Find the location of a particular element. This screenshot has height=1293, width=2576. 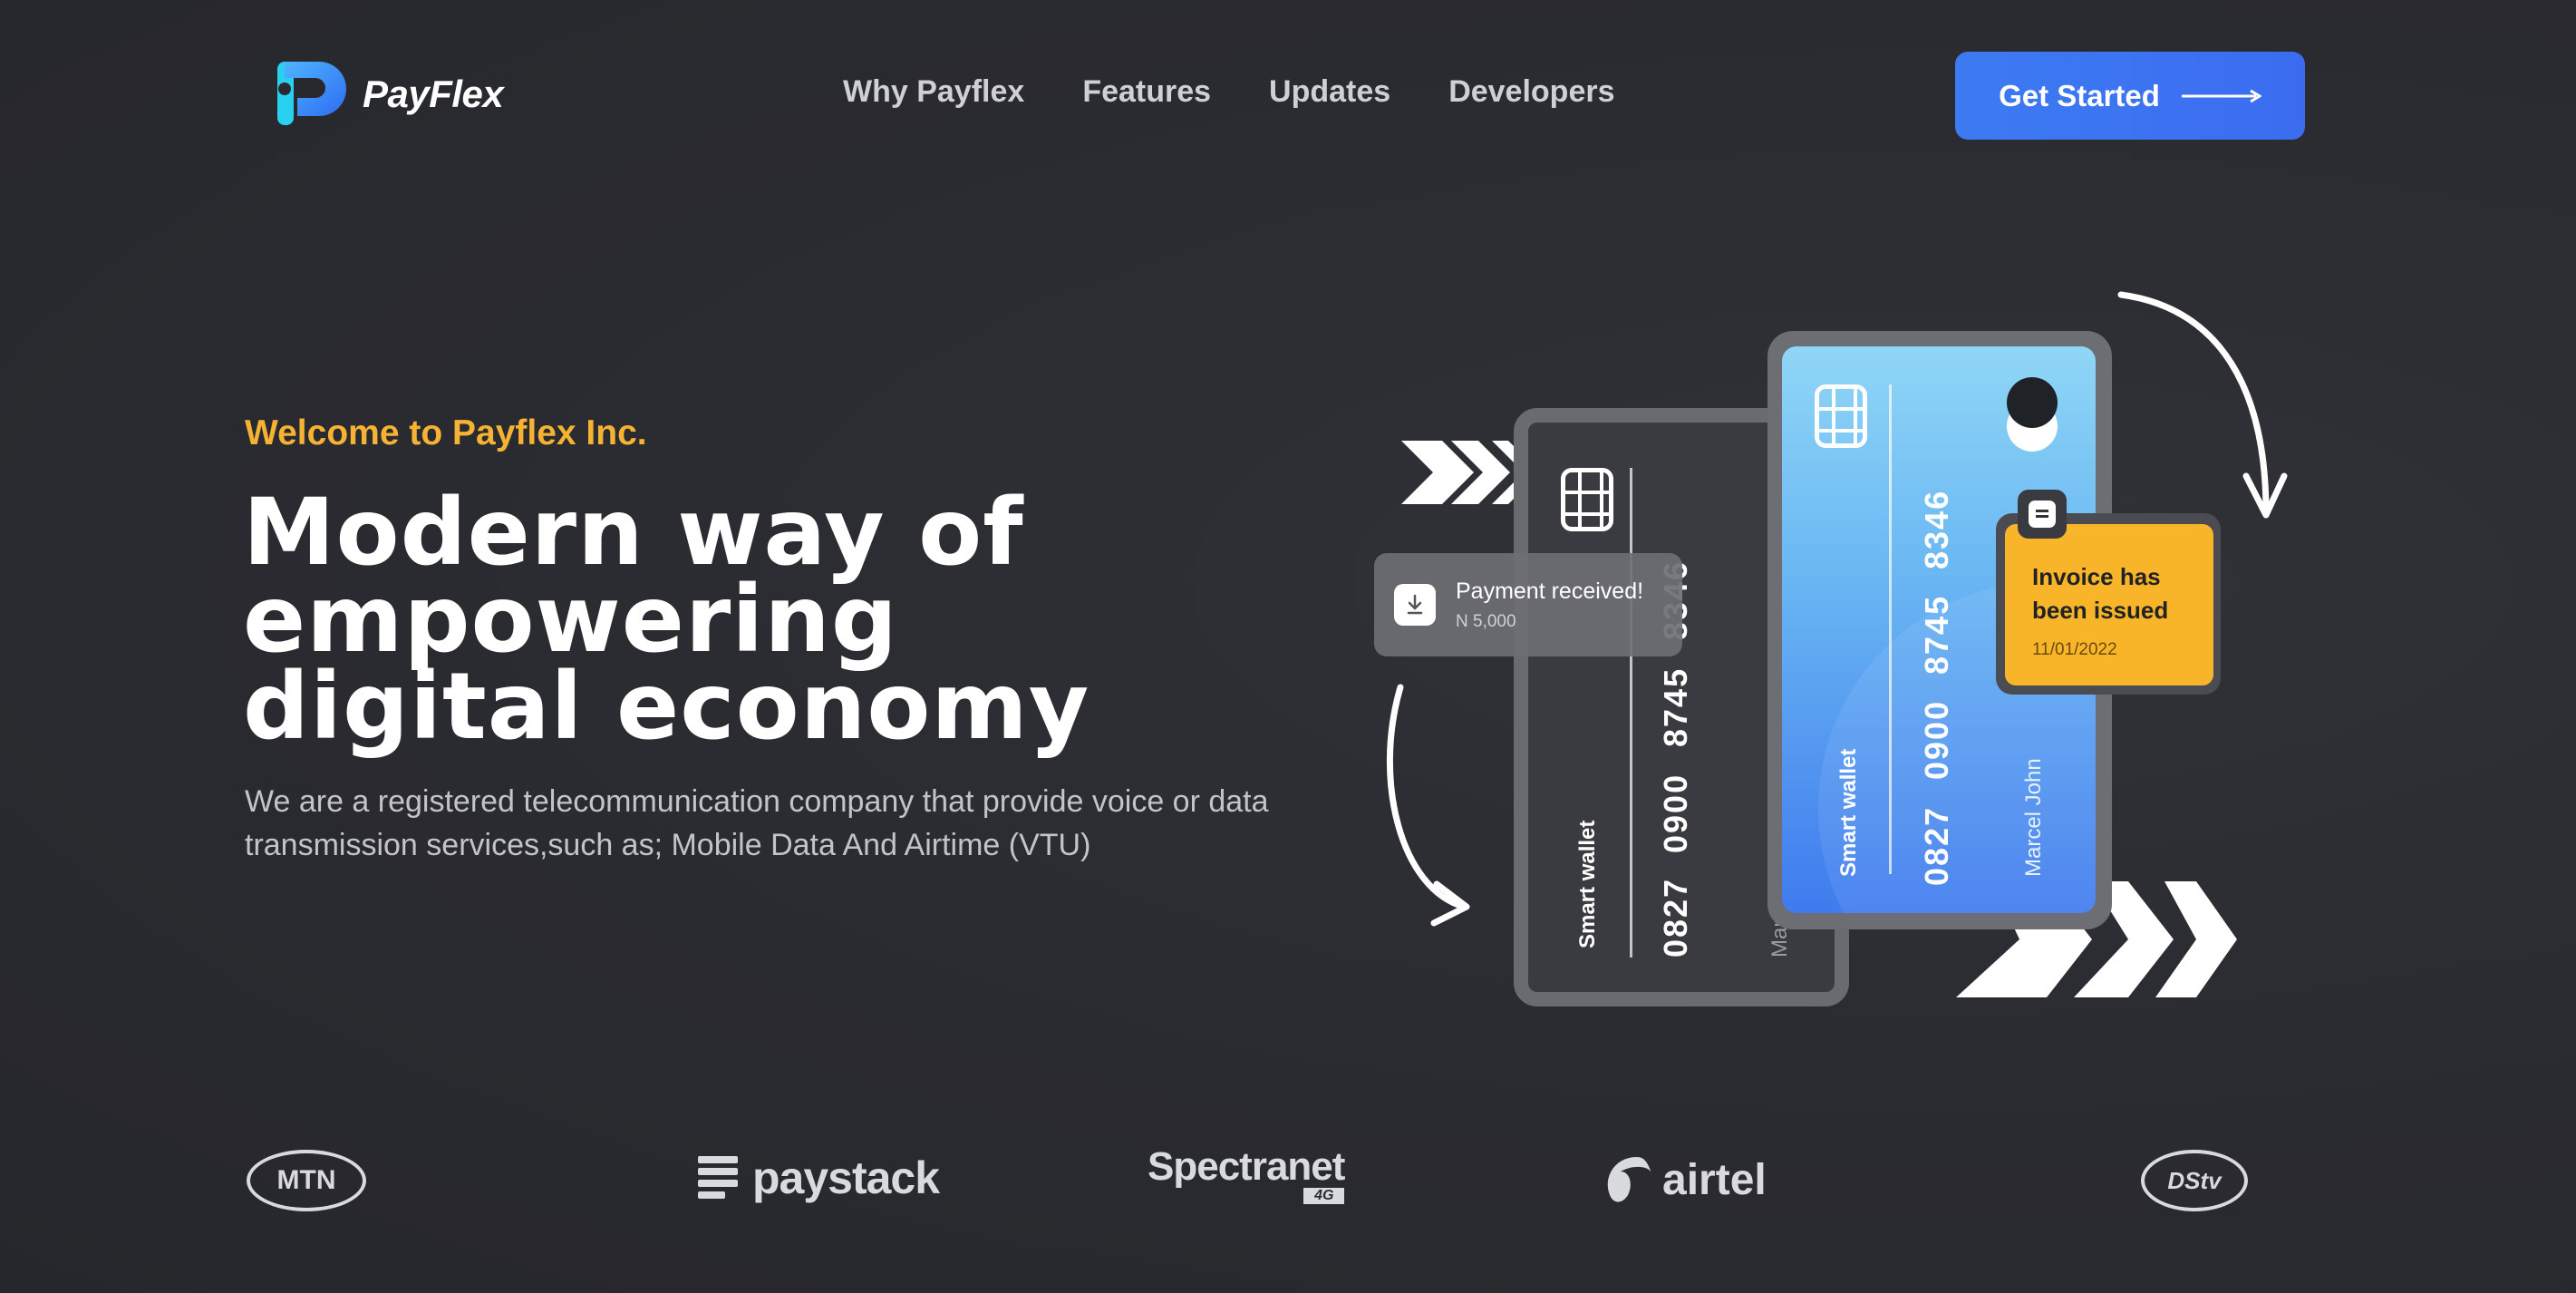

dstv-logo: DStv is located at coordinates (2194, 1180).